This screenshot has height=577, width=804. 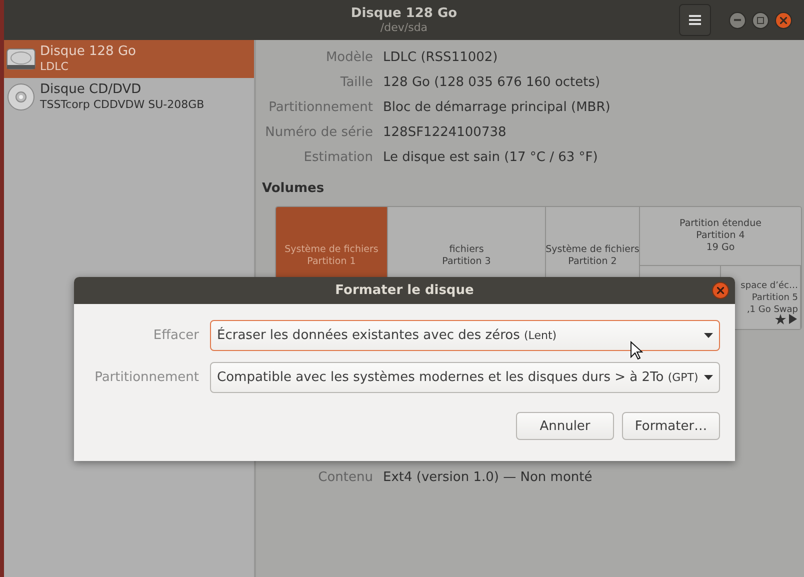 What do you see at coordinates (175, 335) in the screenshot?
I see `field-label: Effacer` at bounding box center [175, 335].